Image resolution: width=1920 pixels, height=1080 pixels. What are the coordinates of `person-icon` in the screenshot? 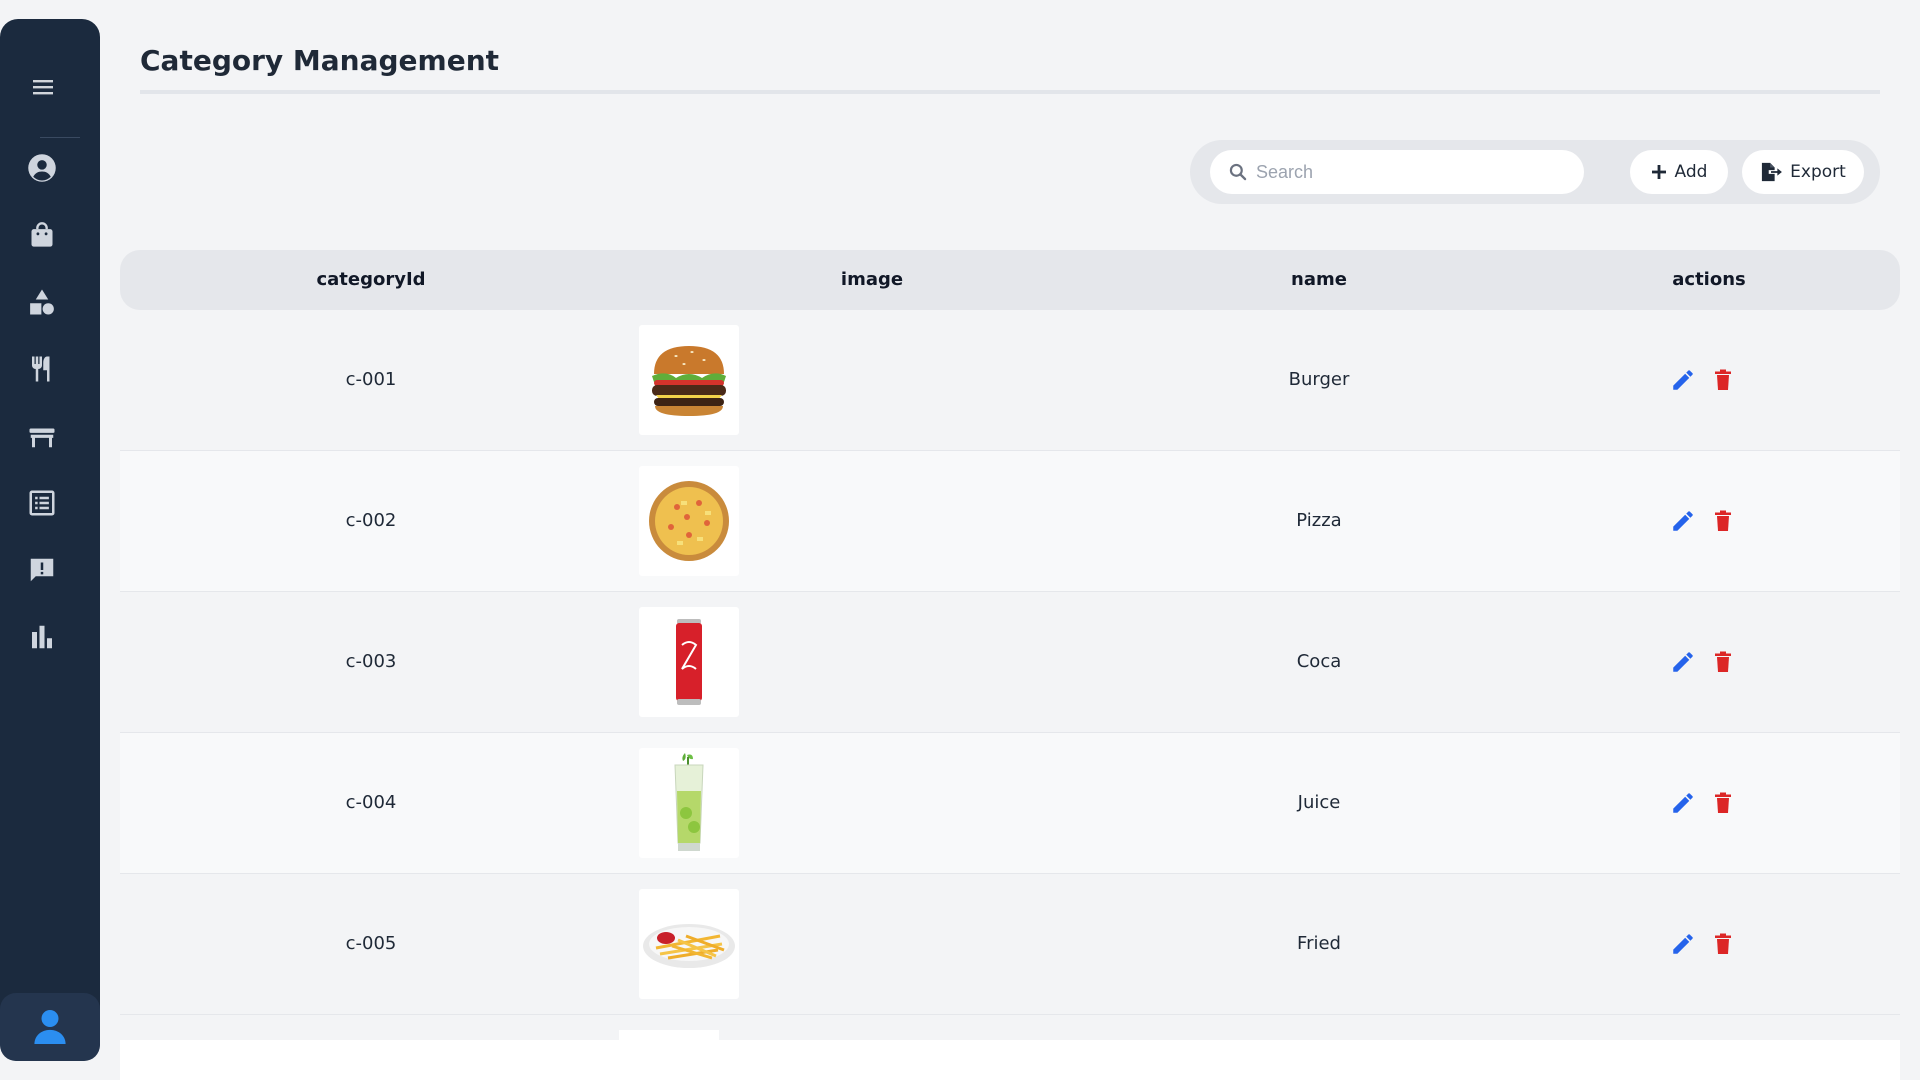 It's located at (50, 1027).